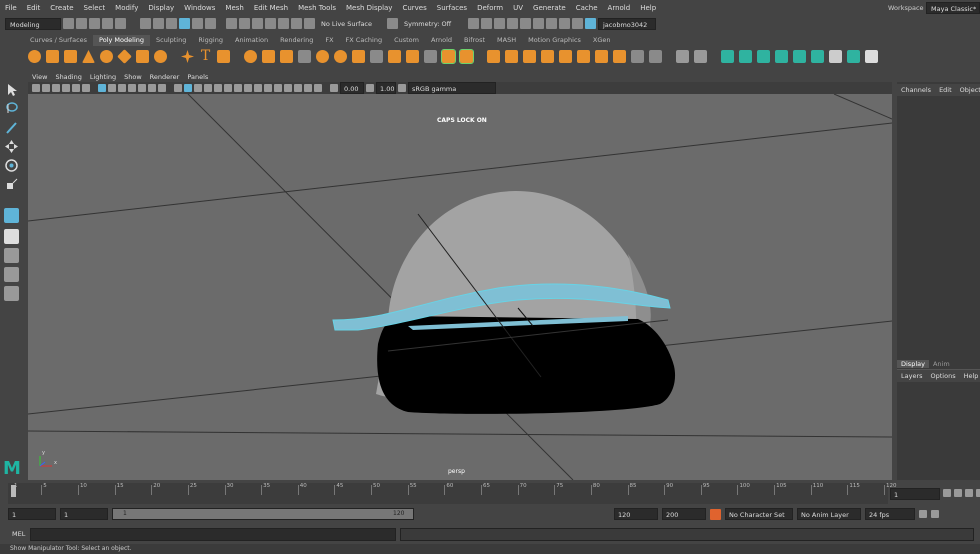 This screenshot has height=554, width=980. What do you see at coordinates (197, 23) in the screenshot?
I see `select-handle-icon` at bounding box center [197, 23].